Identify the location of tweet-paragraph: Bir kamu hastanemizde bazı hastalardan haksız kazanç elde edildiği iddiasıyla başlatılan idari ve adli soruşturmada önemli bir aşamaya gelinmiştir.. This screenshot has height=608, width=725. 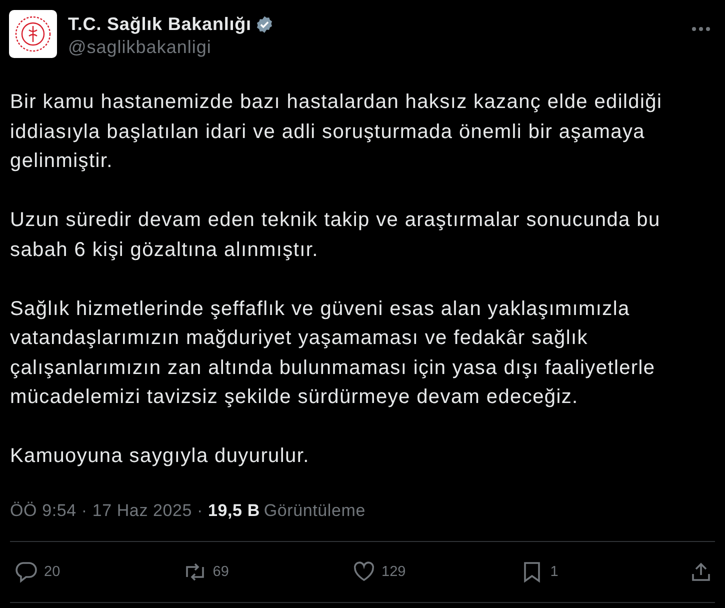
(337, 132).